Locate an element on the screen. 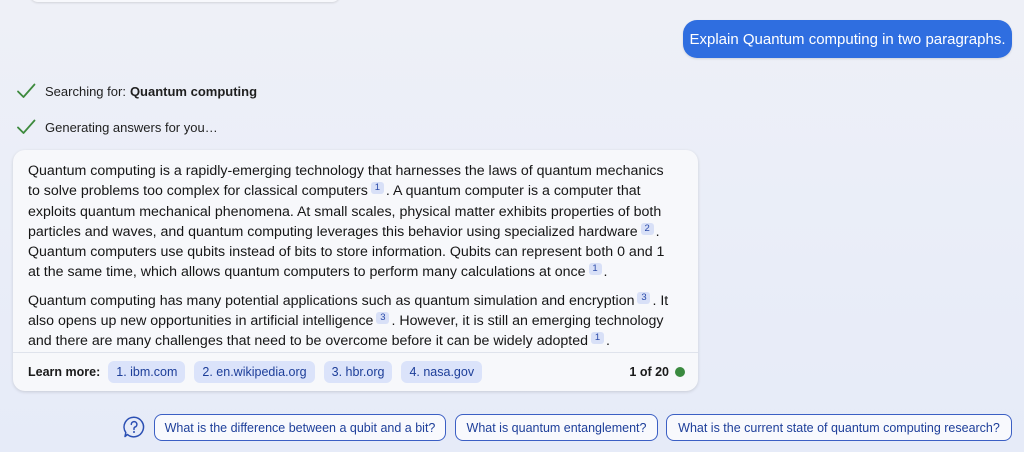 The height and width of the screenshot is (452, 1024). searching-query: Quantum computing is located at coordinates (193, 91).